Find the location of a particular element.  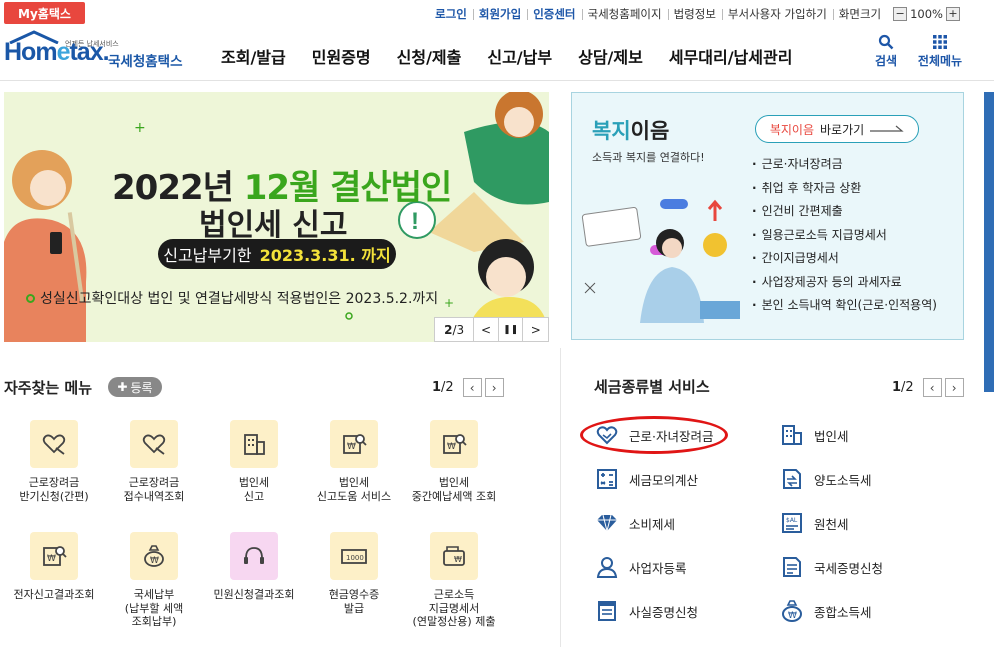

building-icon is located at coordinates (792, 435).